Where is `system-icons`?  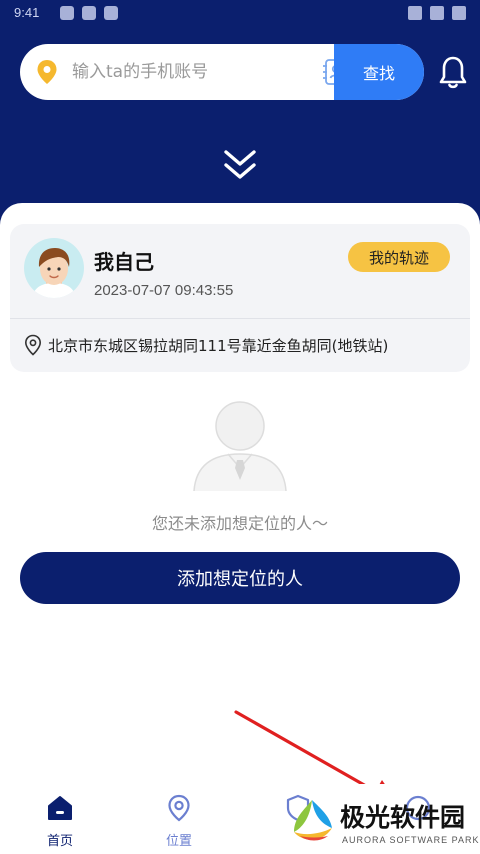 system-icons is located at coordinates (437, 13).